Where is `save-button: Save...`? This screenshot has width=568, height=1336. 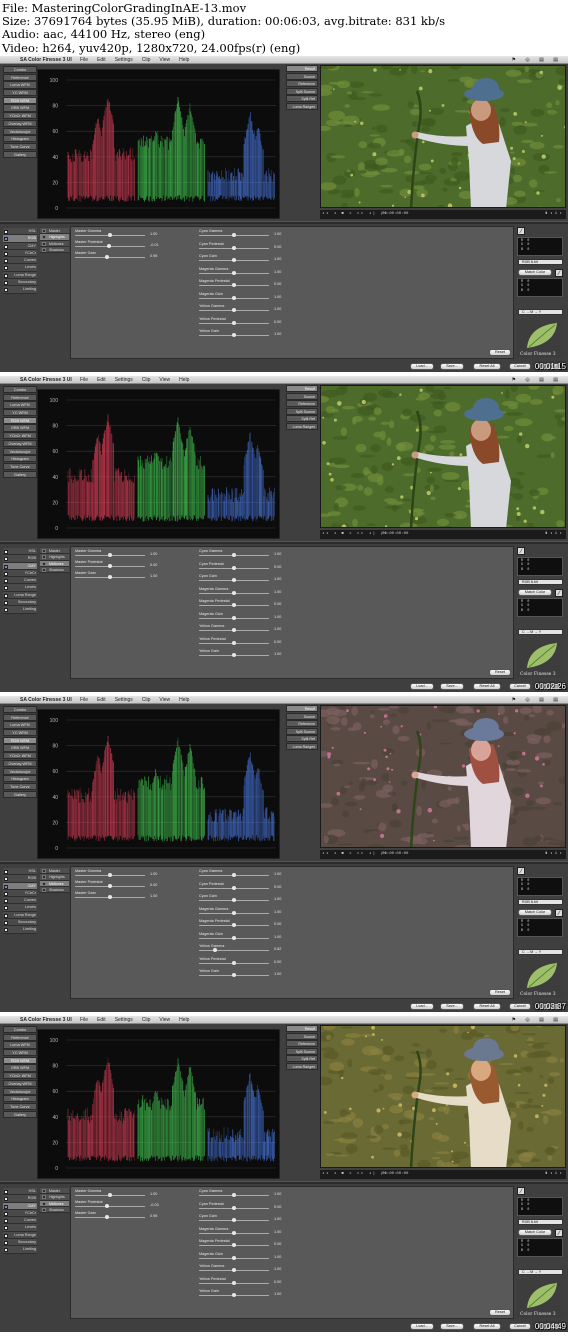 save-button: Save... is located at coordinates (452, 686).